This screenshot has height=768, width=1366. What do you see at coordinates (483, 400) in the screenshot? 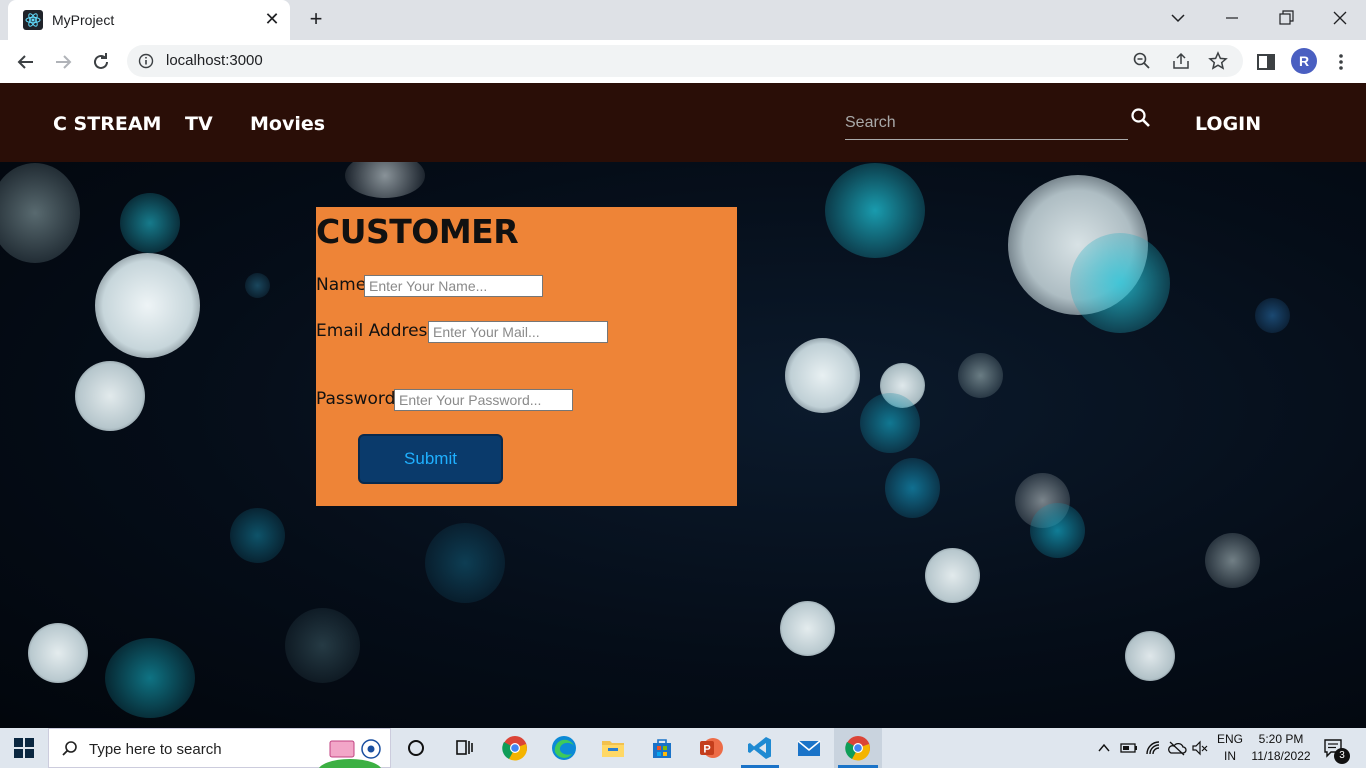
I see `password-input` at bounding box center [483, 400].